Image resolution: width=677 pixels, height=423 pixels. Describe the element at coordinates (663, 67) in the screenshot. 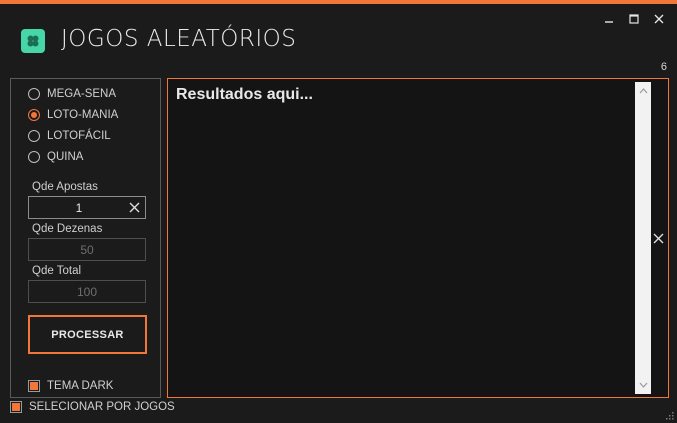

I see `count-label: 6` at that location.